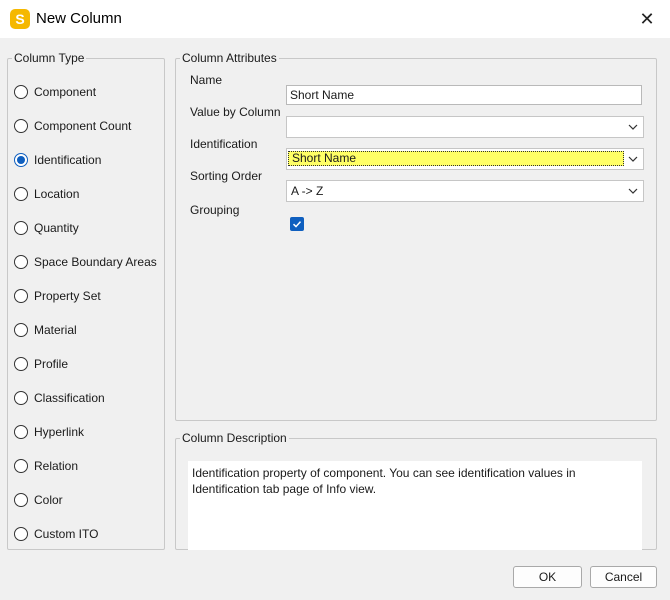  What do you see at coordinates (56, 228) in the screenshot?
I see `radio-label: Quantity` at bounding box center [56, 228].